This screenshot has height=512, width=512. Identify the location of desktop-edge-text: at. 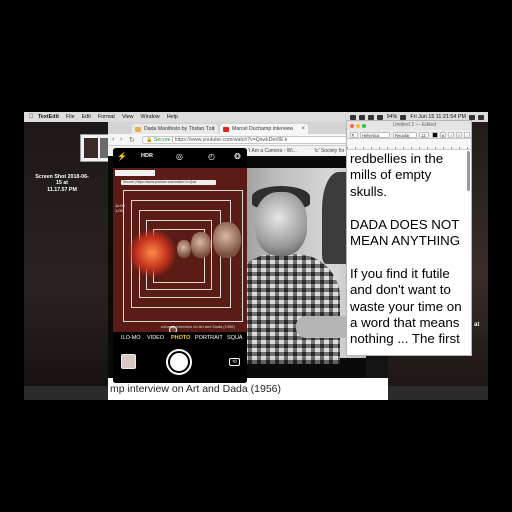
(477, 325).